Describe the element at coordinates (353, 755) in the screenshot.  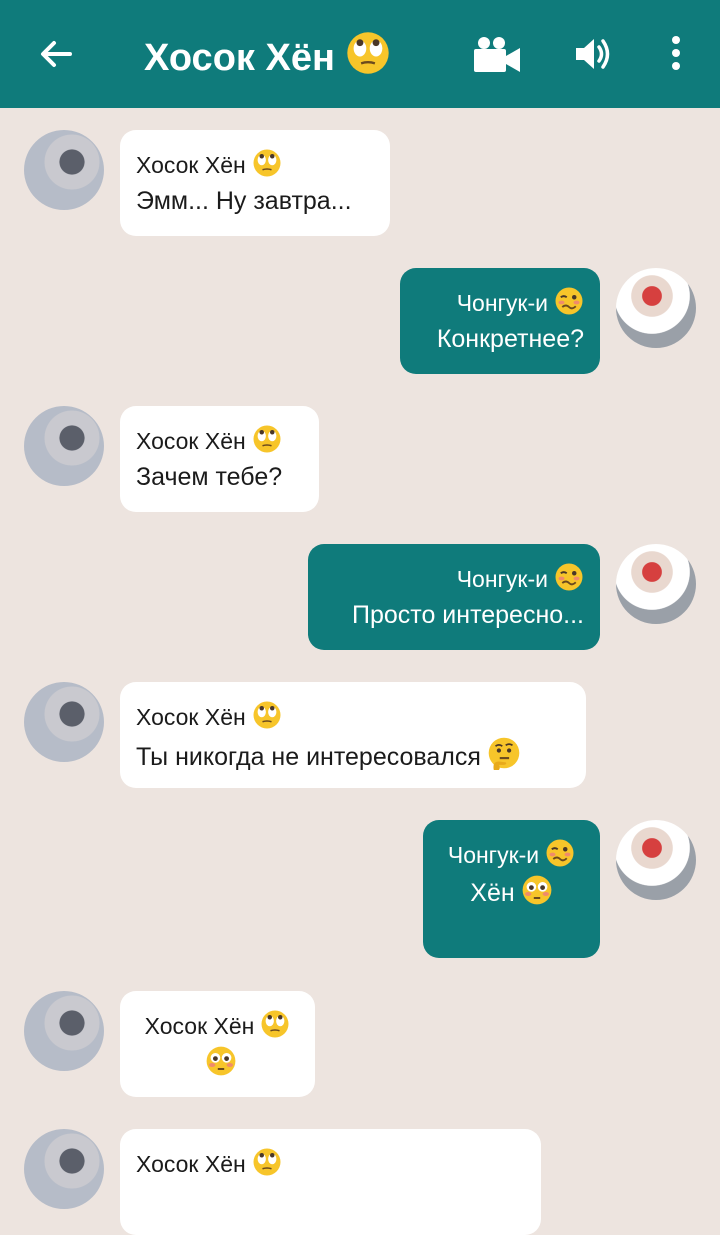
I see `message-text: Ты никогда не интересовался` at that location.